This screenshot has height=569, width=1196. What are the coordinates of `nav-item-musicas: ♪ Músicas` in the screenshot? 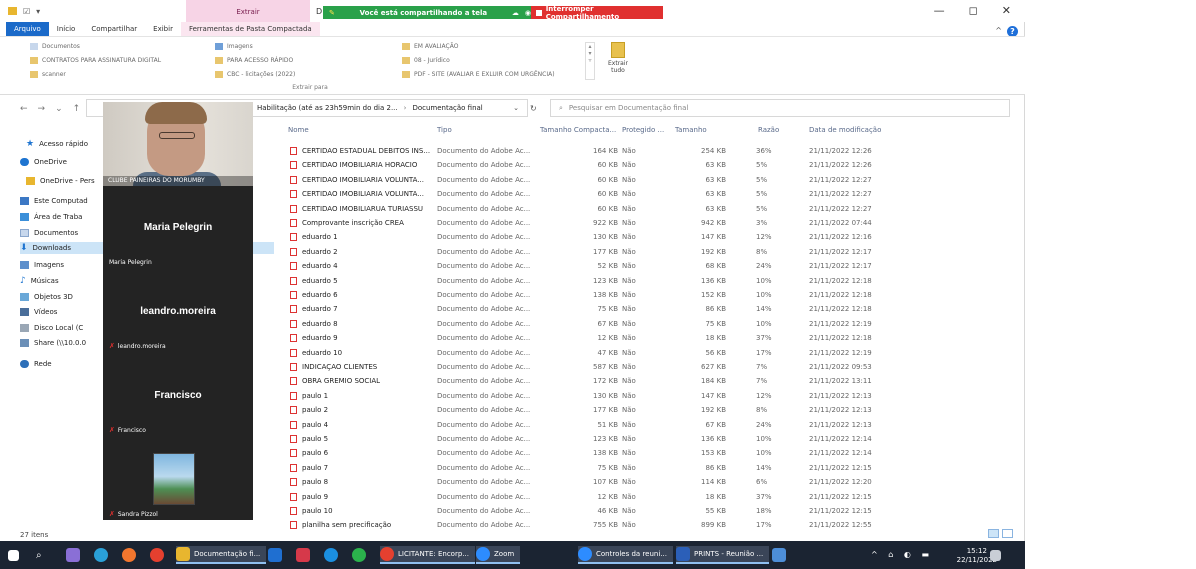 It's located at (39, 281).